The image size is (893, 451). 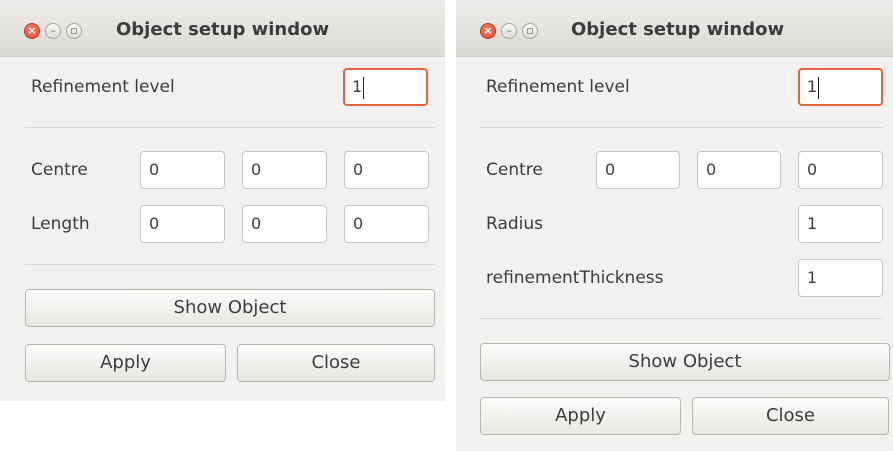 What do you see at coordinates (840, 278) in the screenshot?
I see `refinement-thickness-input: 1` at bounding box center [840, 278].